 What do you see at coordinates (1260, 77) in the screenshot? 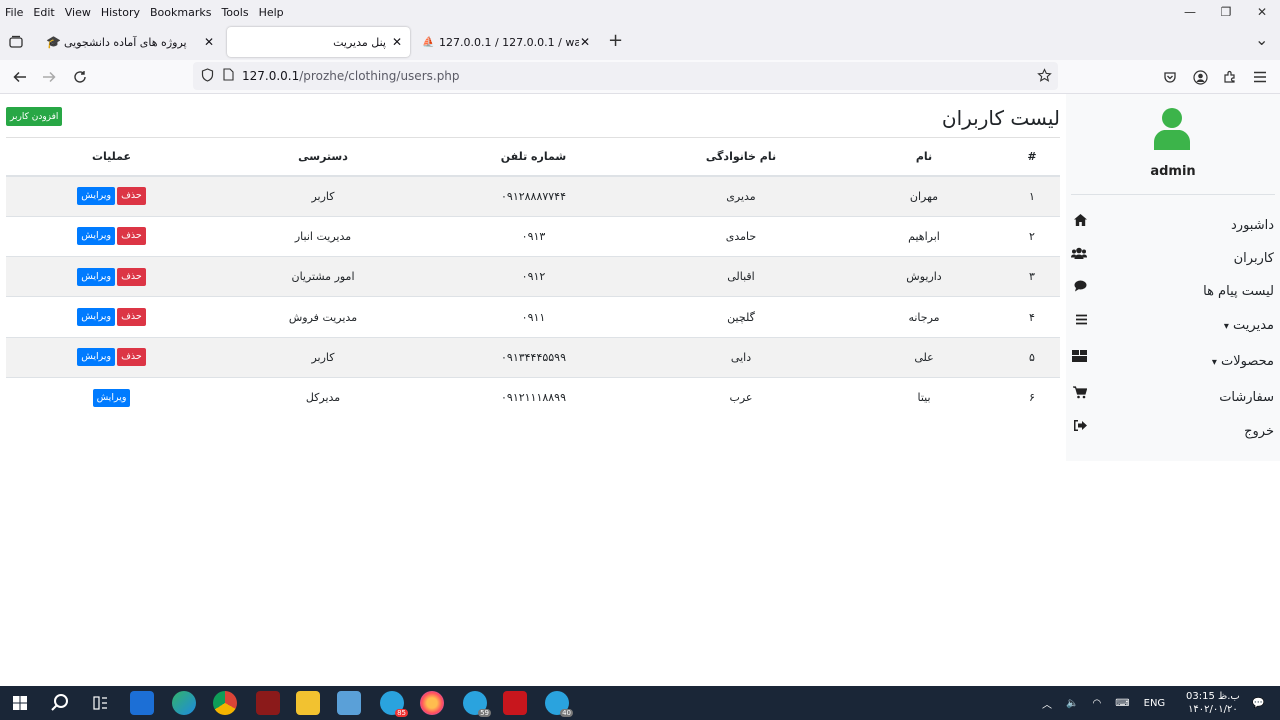
I see `app-menu-icon` at bounding box center [1260, 77].